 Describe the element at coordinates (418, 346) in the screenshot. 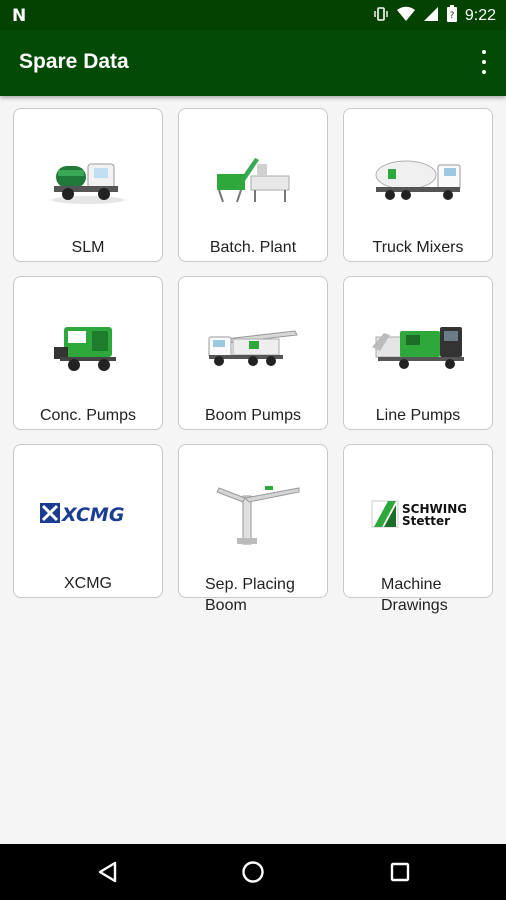

I see `line-pump-icon` at that location.